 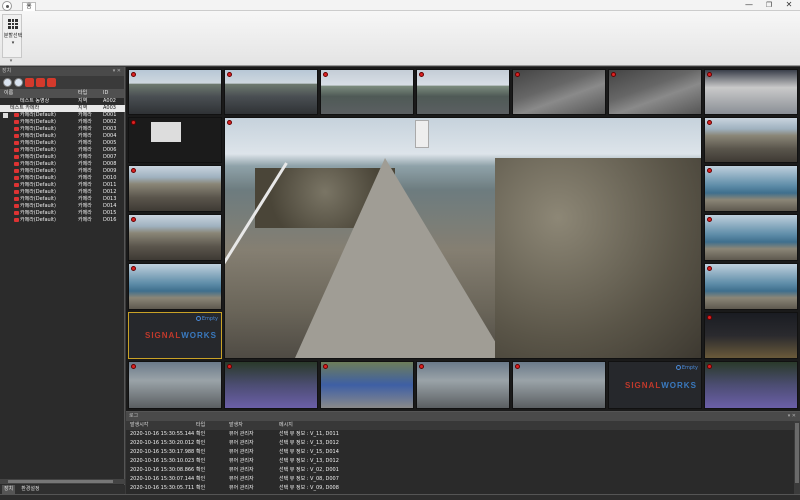 I want to click on device-tree-camera-row: 카메라(Default) 카메라 D010, so click(x=62, y=178).